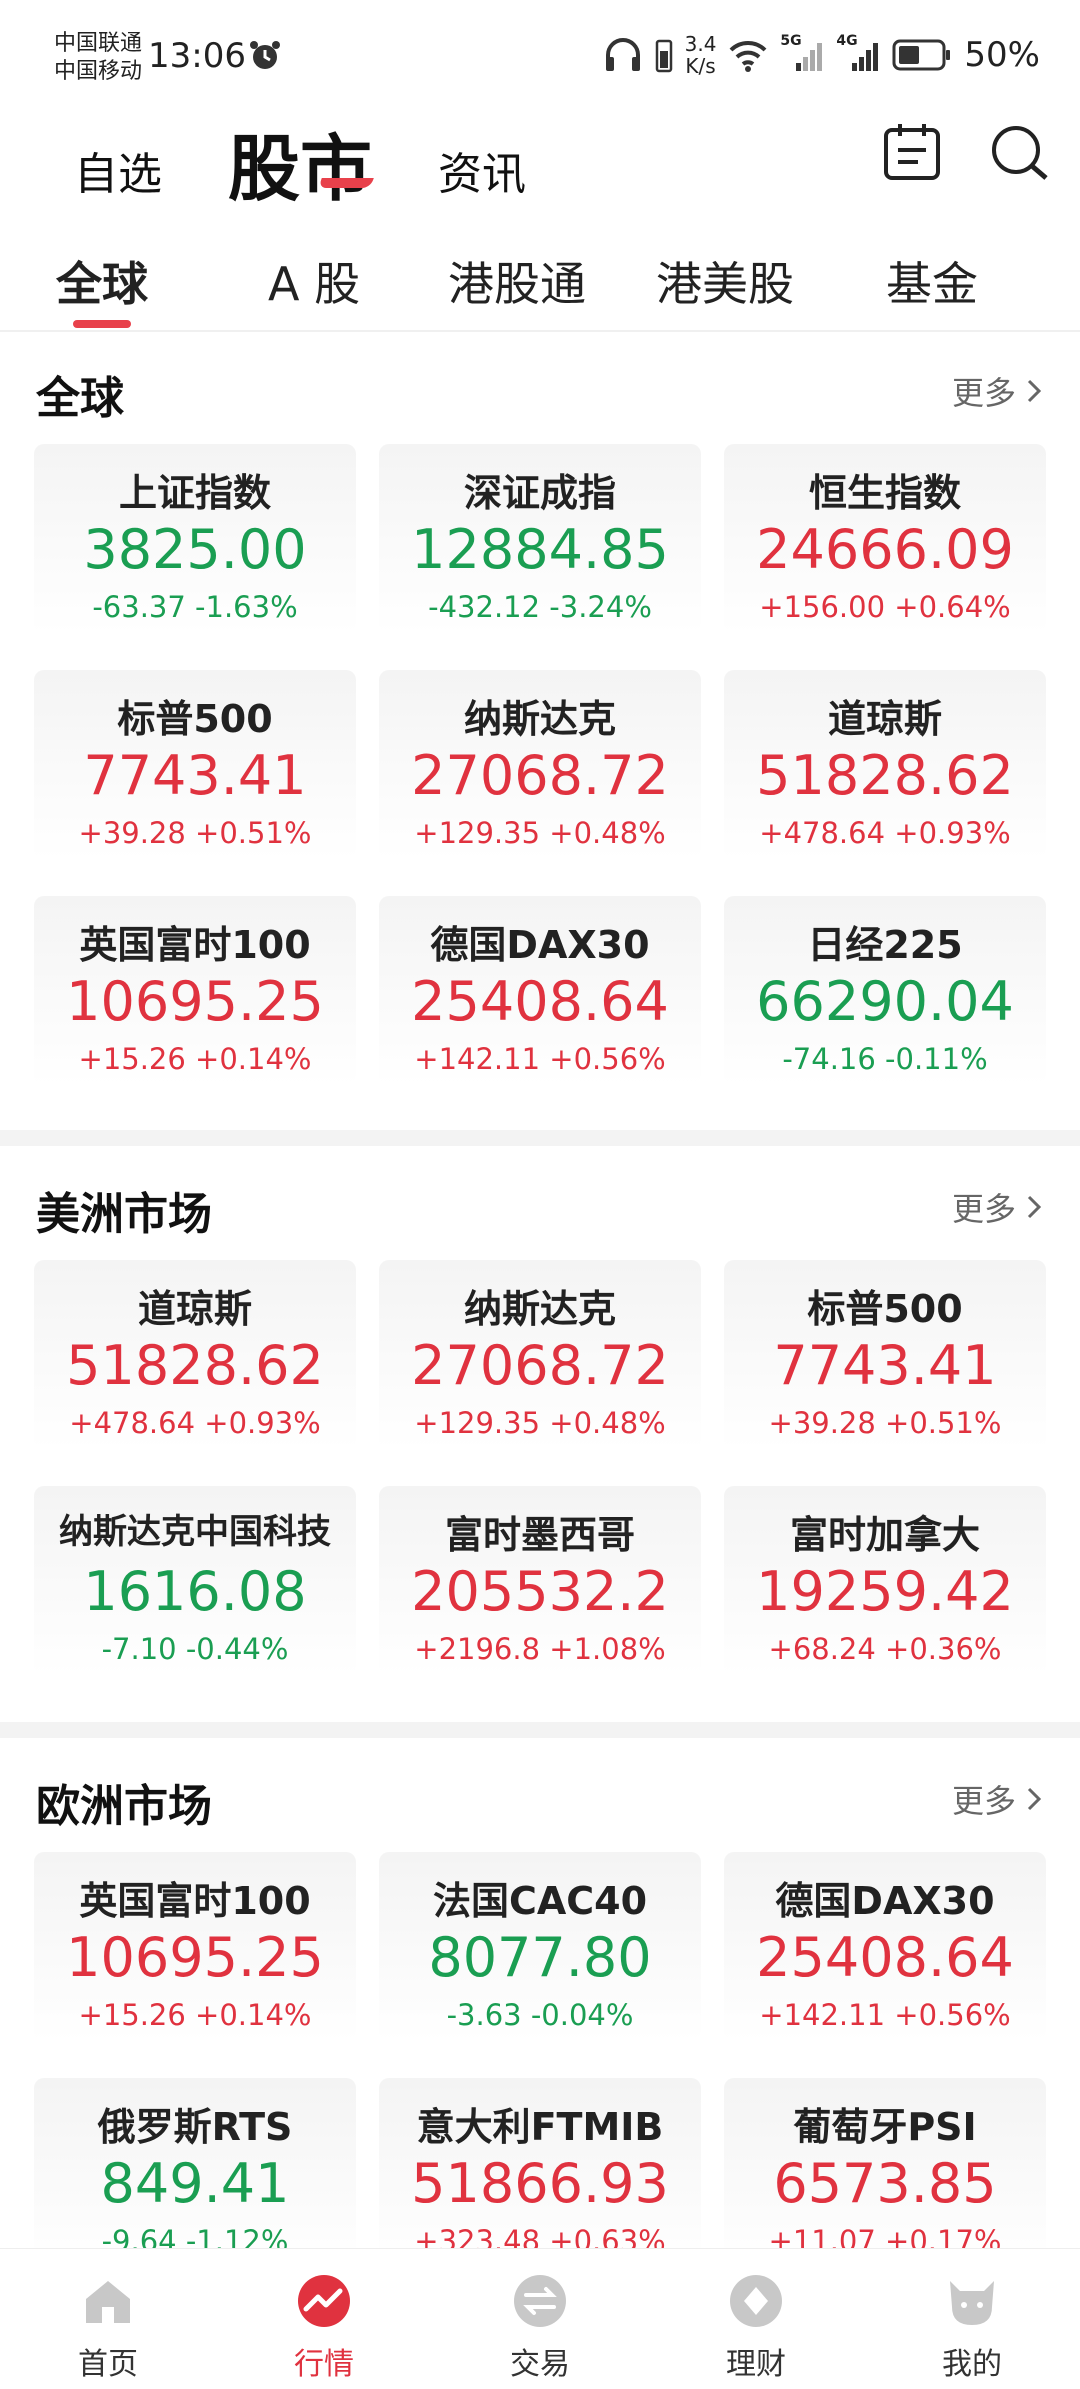  What do you see at coordinates (540, 1957) in the screenshot?
I see `index-value: 8077.80` at bounding box center [540, 1957].